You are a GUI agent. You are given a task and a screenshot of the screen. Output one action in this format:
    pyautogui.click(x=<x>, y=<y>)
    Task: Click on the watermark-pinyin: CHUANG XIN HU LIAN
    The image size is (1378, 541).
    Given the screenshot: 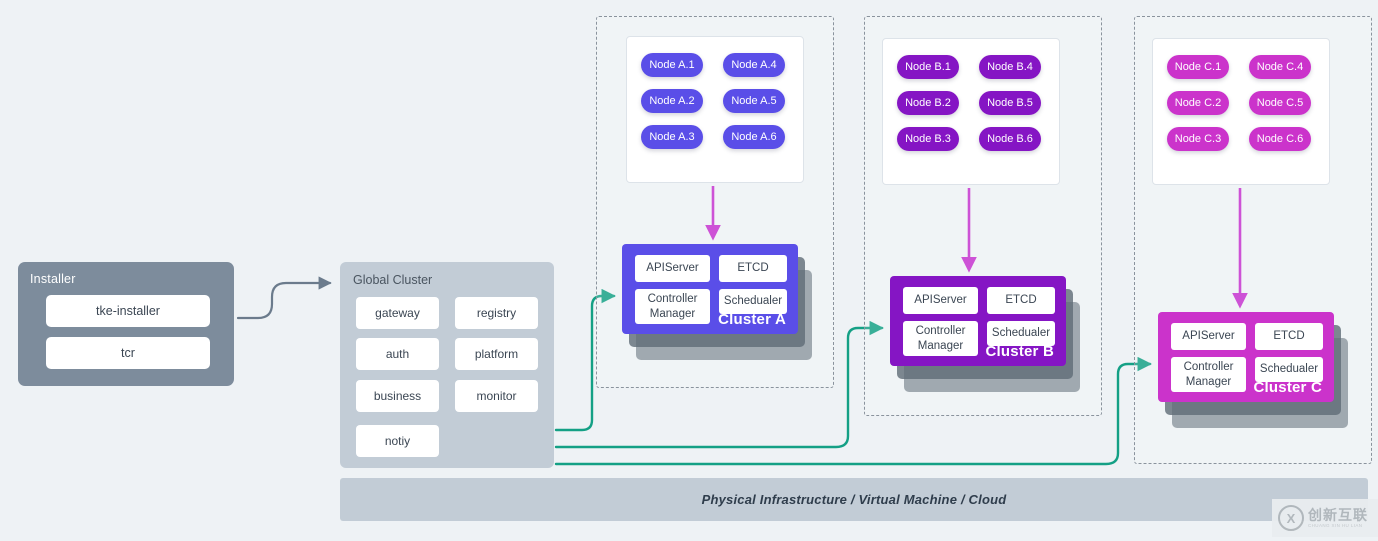 What is the action you would take?
    pyautogui.click(x=1335, y=525)
    